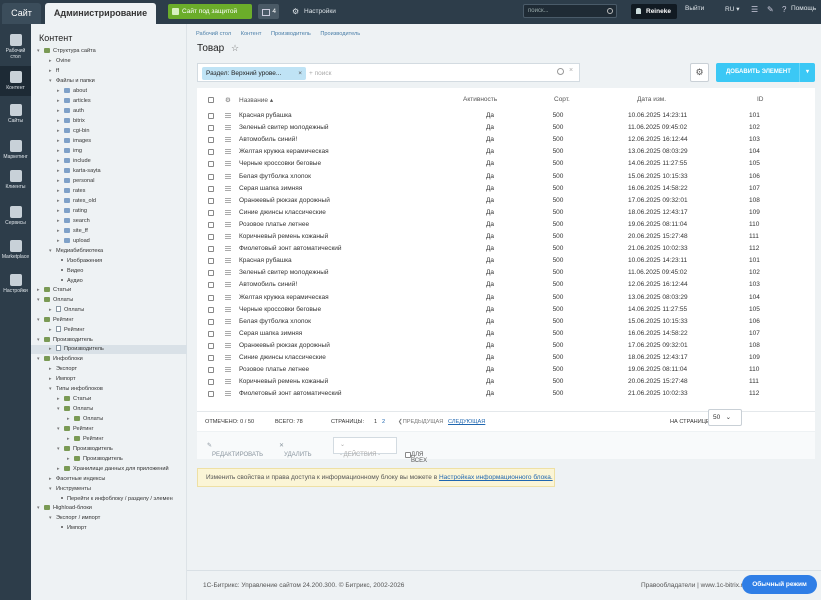  What do you see at coordinates (779, 584) in the screenshot?
I see `normal-mode-button: Обычный режим` at bounding box center [779, 584].